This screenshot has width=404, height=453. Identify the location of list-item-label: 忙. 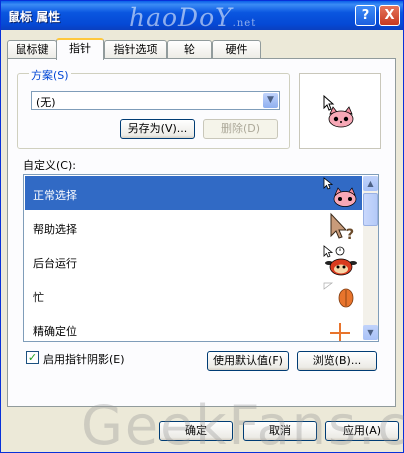
(38, 297).